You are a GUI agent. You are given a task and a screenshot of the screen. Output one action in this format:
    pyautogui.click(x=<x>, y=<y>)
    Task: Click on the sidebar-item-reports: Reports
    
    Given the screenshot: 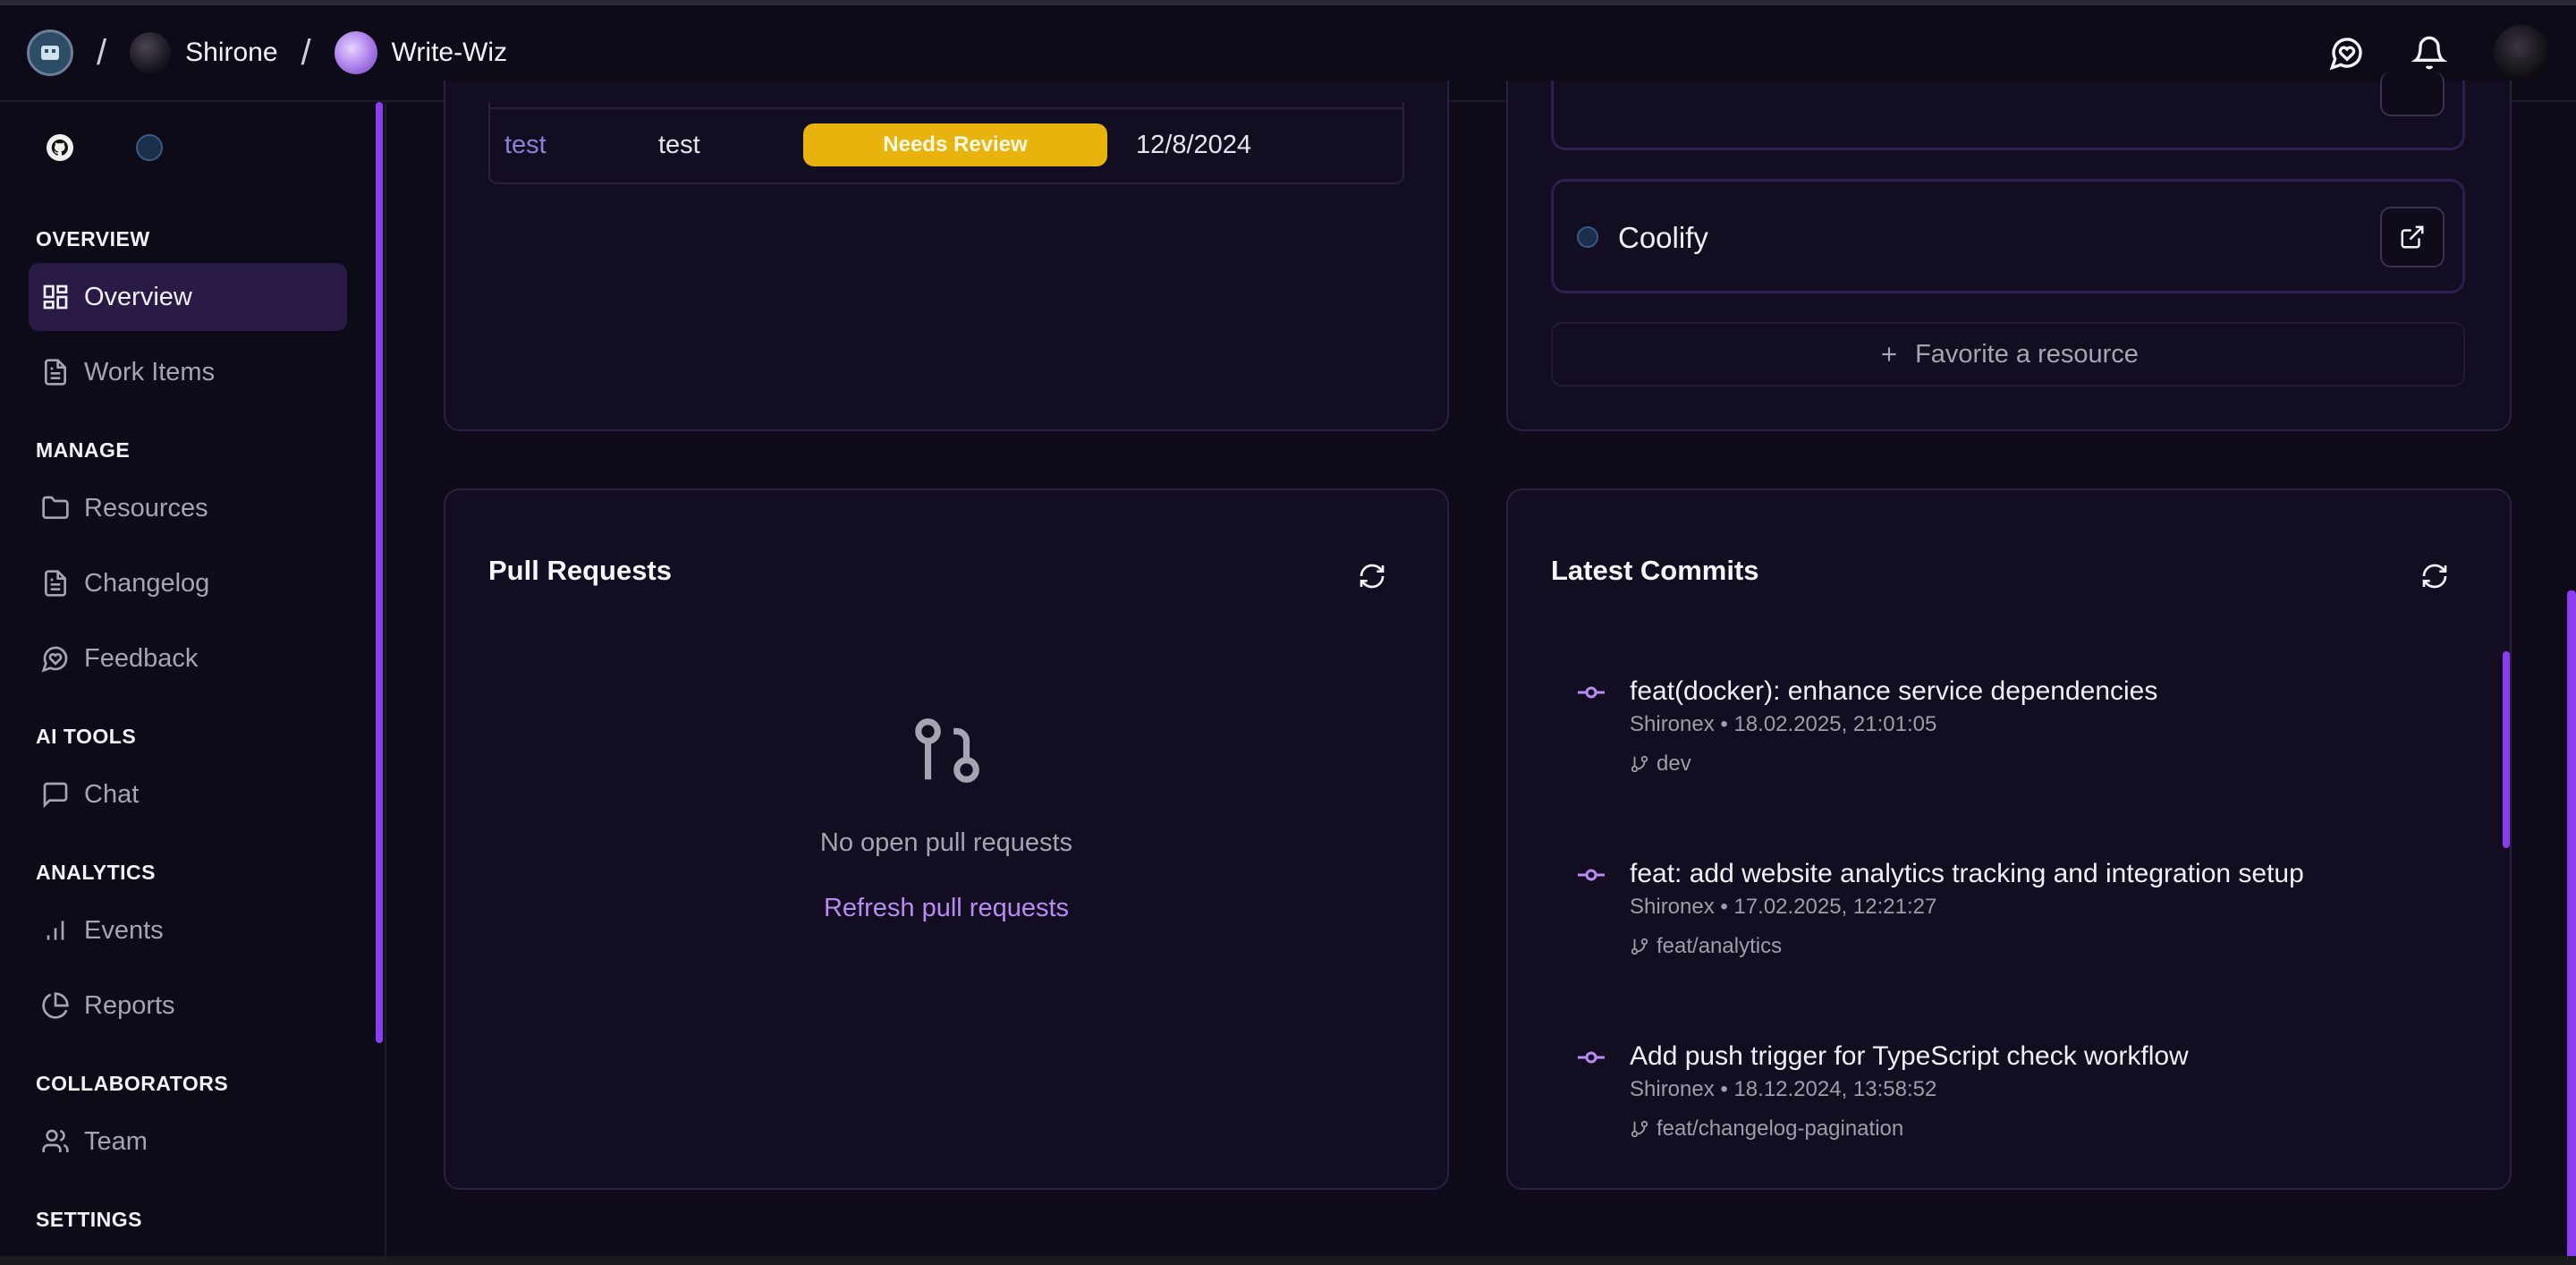 What is the action you would take?
    pyautogui.click(x=188, y=1006)
    